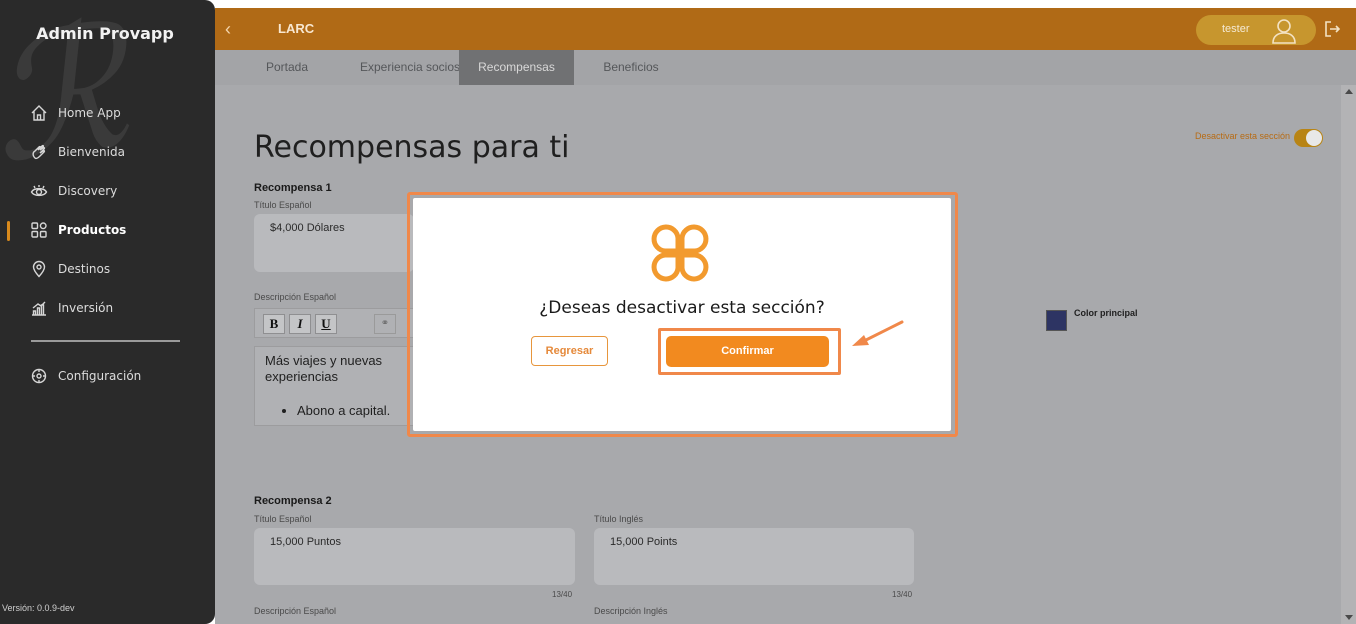  Describe the element at coordinates (293, 188) in the screenshot. I see `reward-1-heading: Recompensa 1` at that location.